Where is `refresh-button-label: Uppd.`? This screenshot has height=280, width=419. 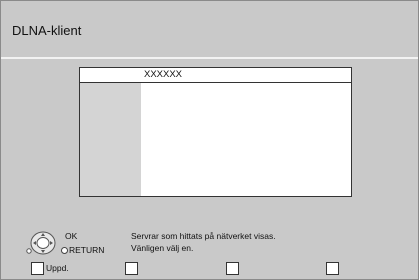 refresh-button-label: Uppd. is located at coordinates (57, 268).